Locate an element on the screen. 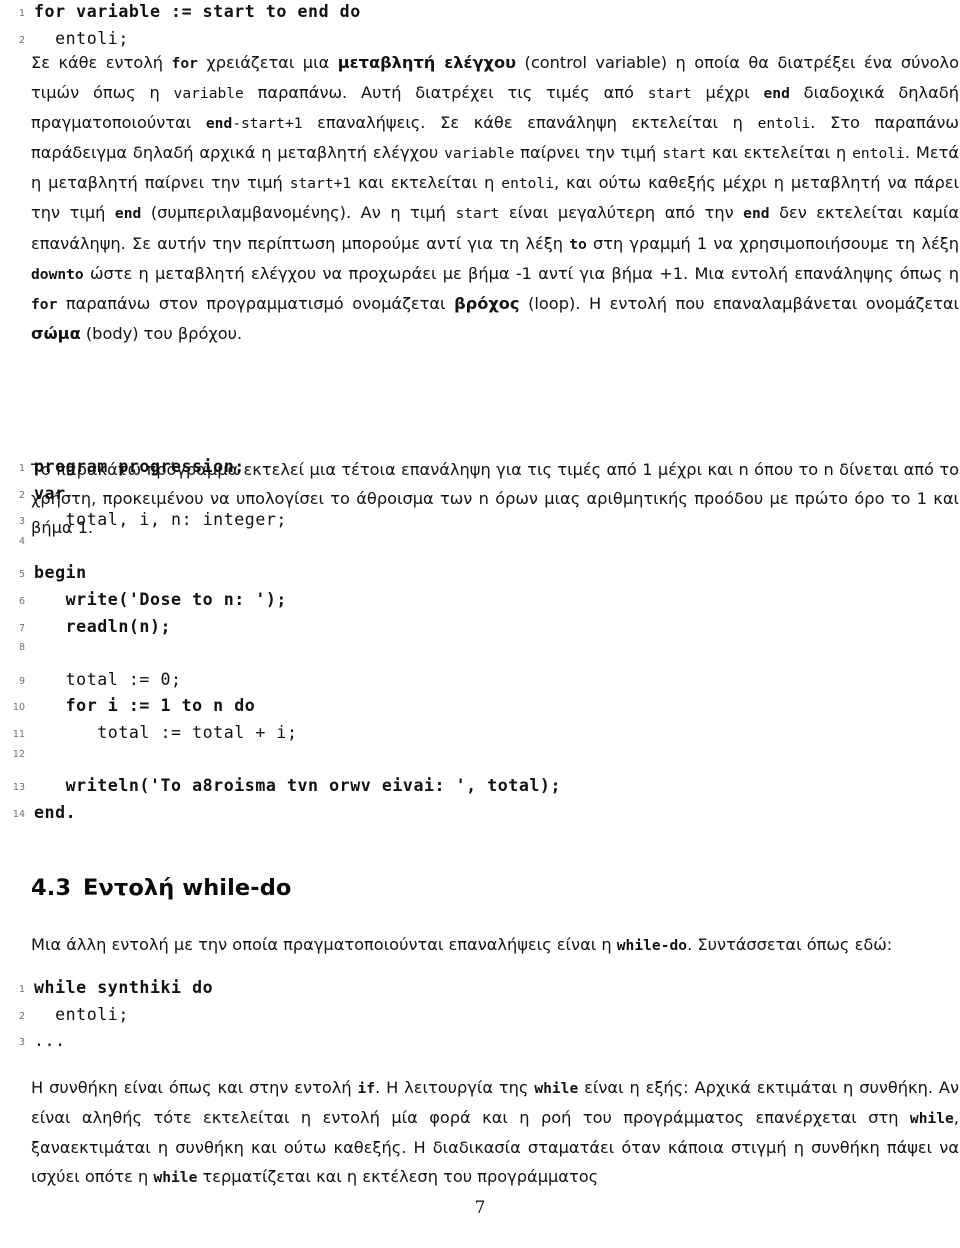  code-line: 5 begin is located at coordinates (280, 576).